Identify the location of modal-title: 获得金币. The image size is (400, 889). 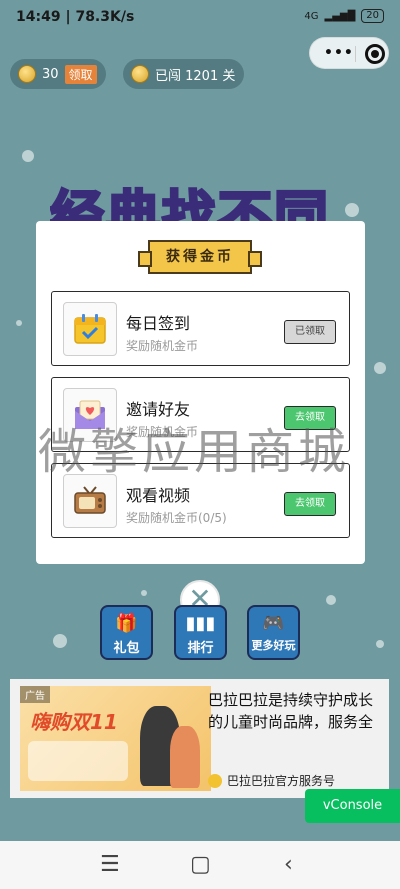
(200, 257).